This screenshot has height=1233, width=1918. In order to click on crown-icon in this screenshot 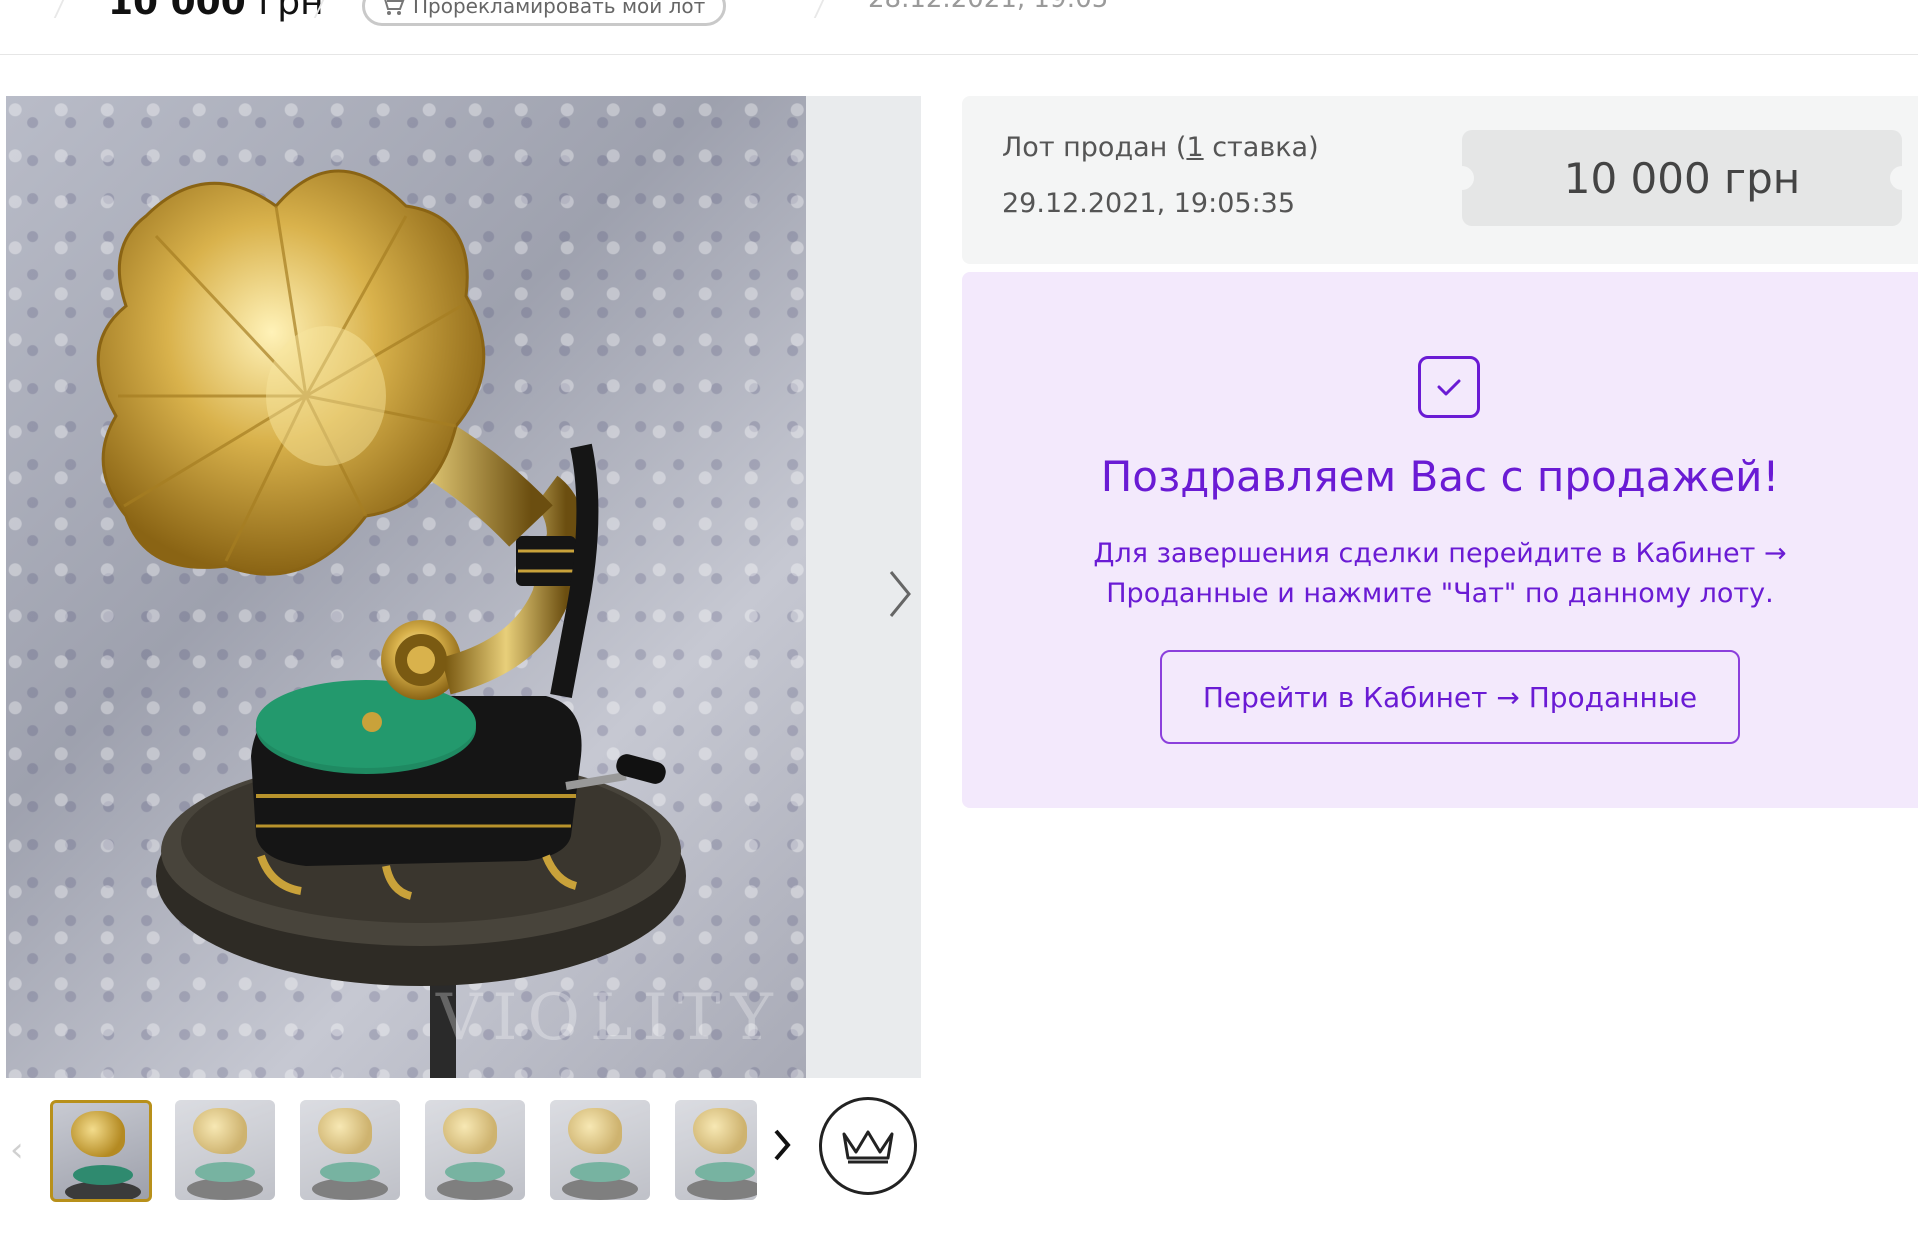, I will do `click(868, 1147)`.